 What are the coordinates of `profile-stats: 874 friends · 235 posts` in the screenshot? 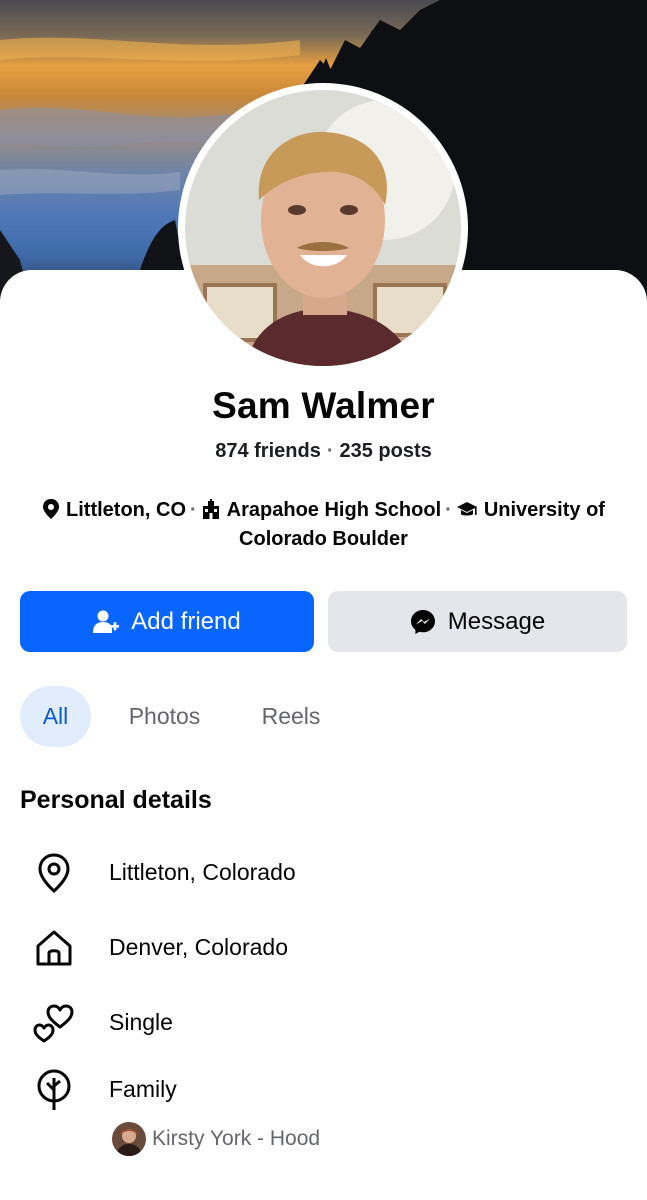 It's located at (323, 451).